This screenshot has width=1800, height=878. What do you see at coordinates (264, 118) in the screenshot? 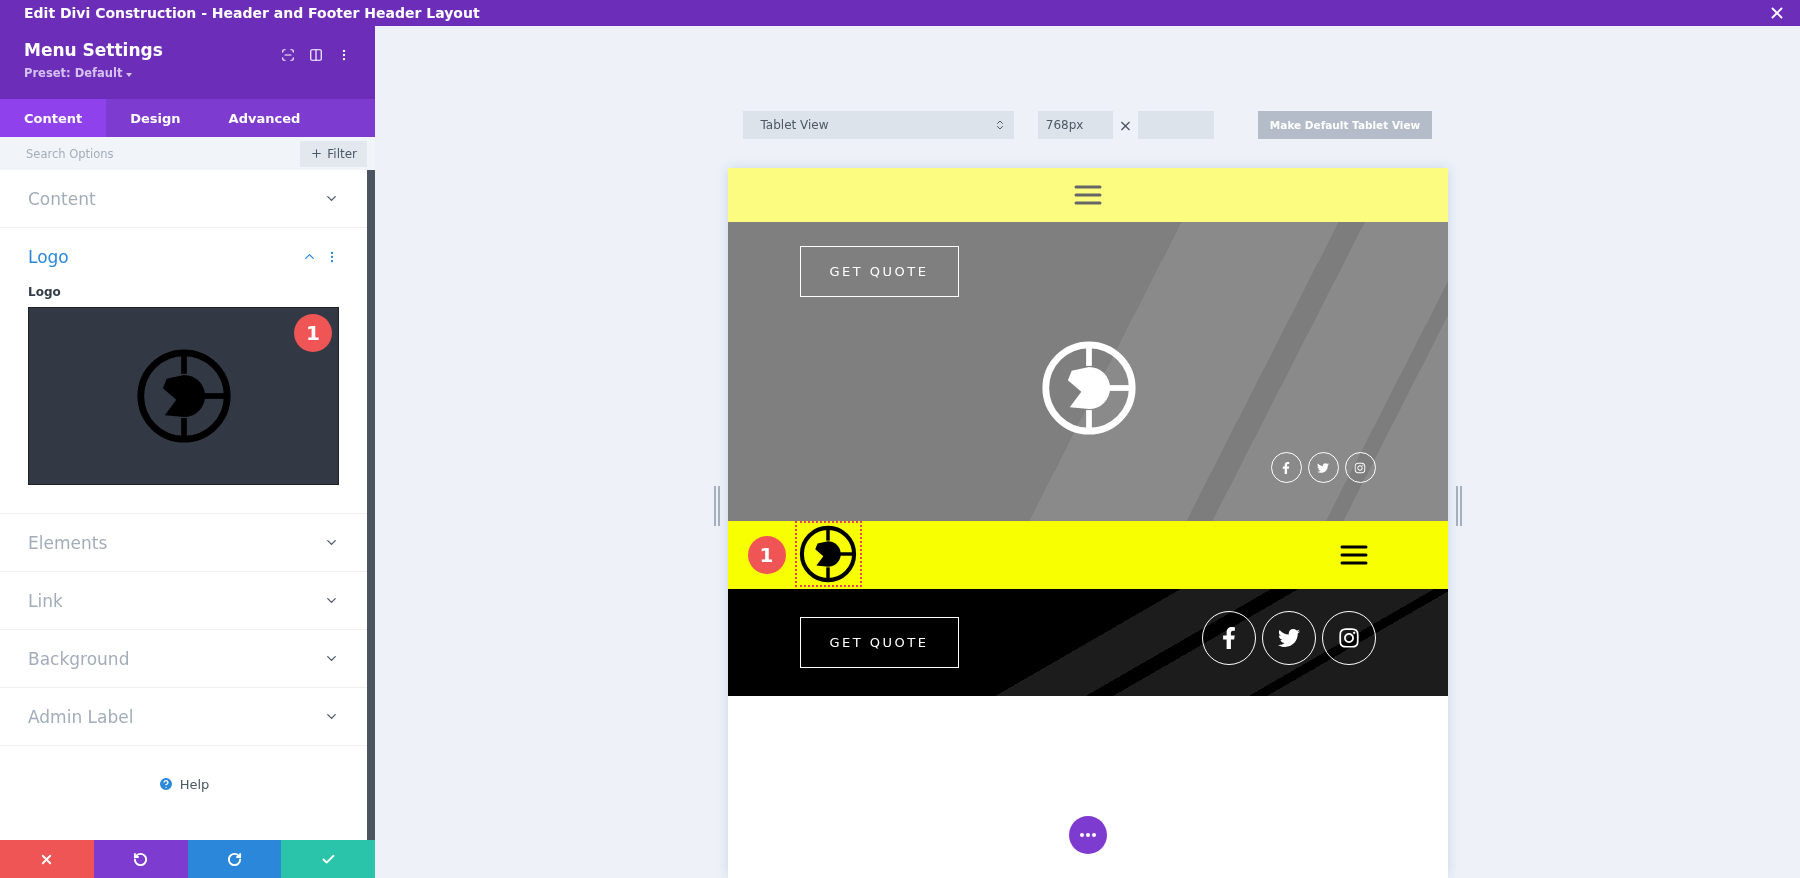
I see `tab: Advanced` at bounding box center [264, 118].